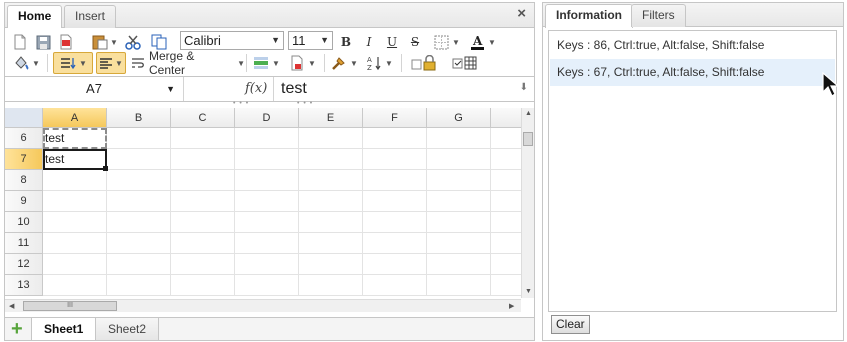 This screenshot has width=847, height=342. I want to click on column-header-partial, so click(506, 118).